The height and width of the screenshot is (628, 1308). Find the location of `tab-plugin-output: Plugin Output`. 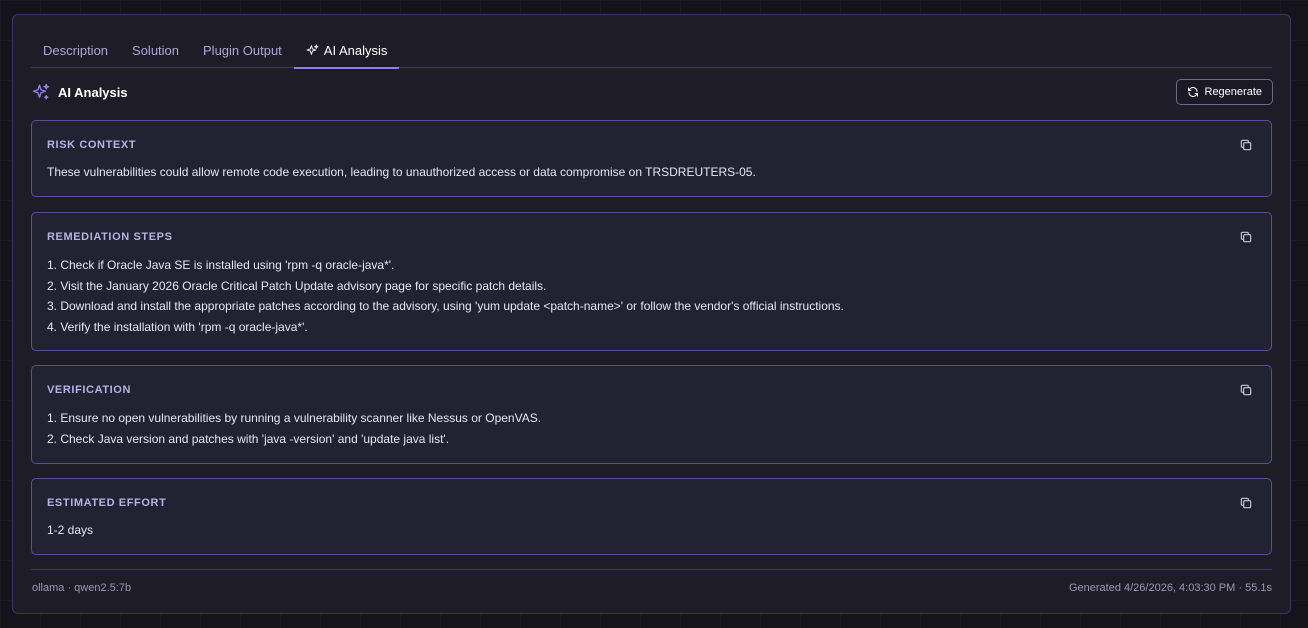

tab-plugin-output: Plugin Output is located at coordinates (242, 50).